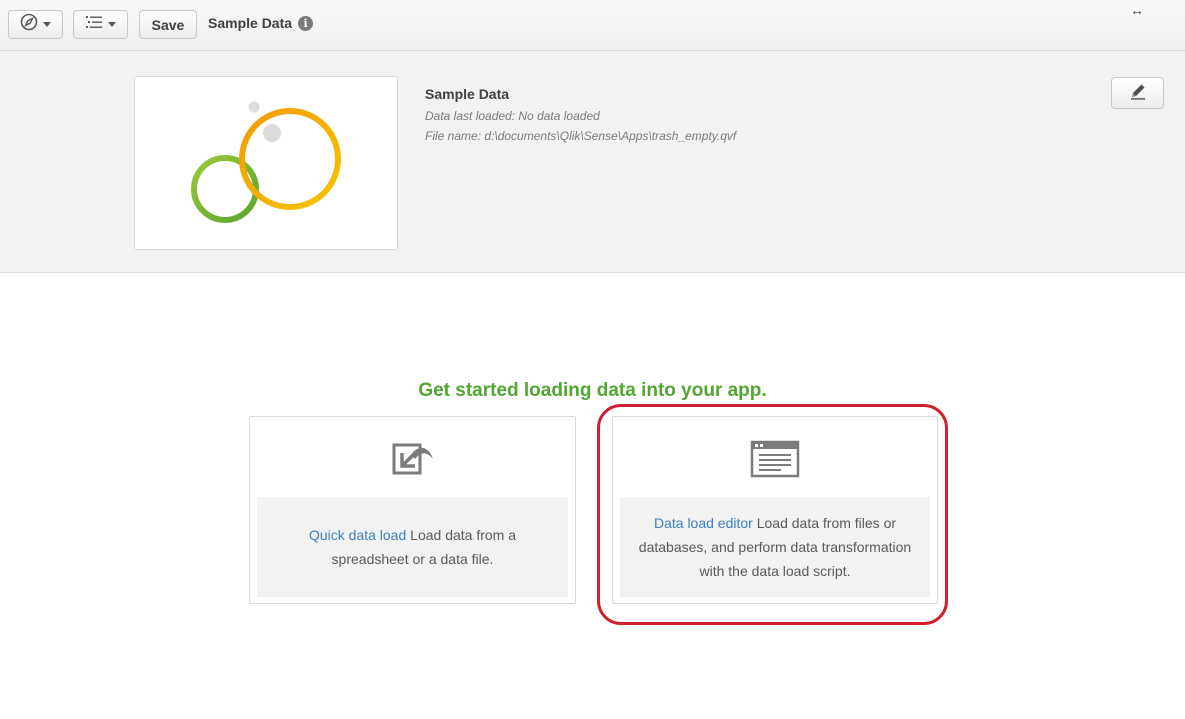  I want to click on info-icon: i, so click(306, 23).